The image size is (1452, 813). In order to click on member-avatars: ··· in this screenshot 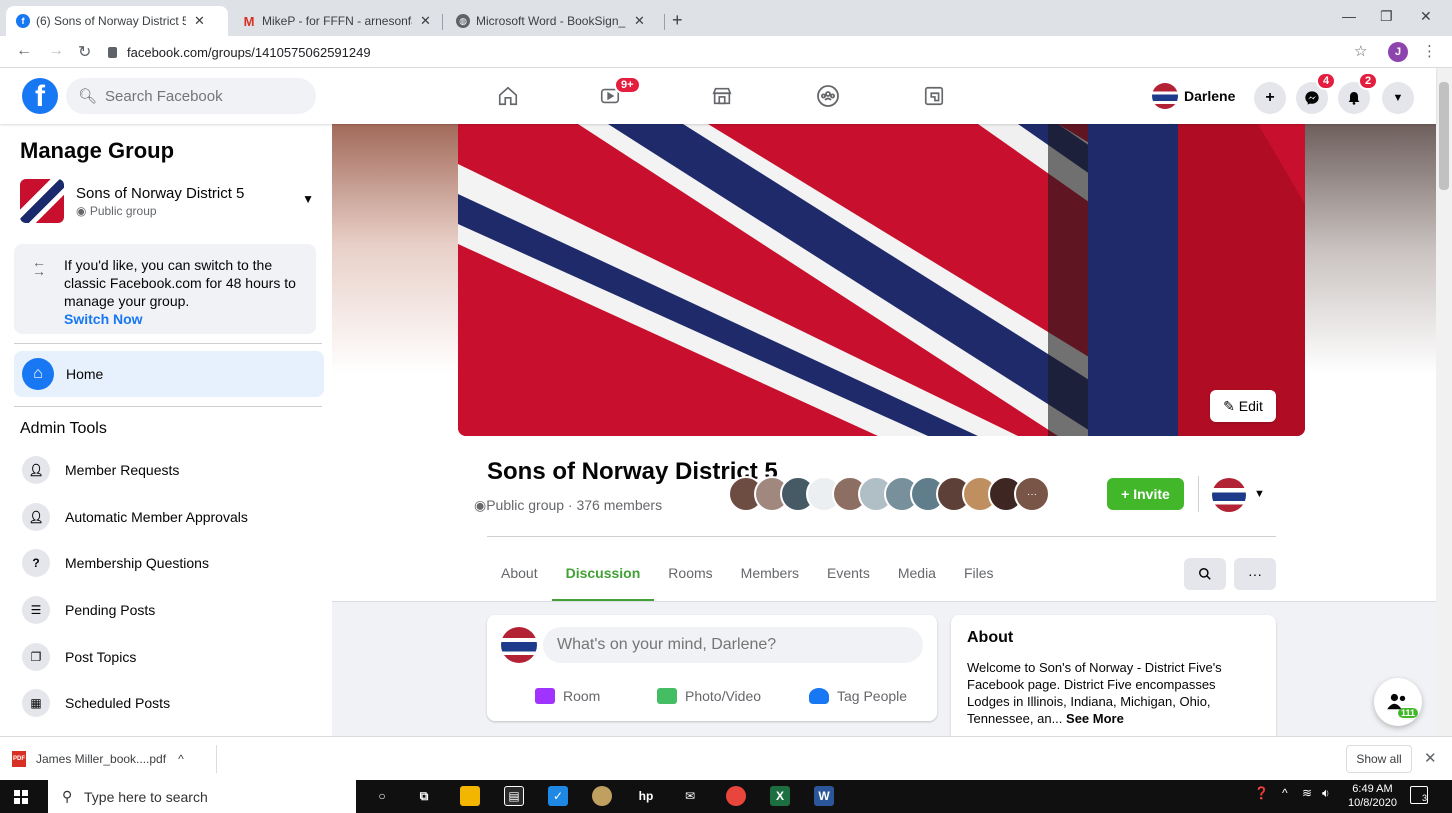, I will do `click(889, 494)`.